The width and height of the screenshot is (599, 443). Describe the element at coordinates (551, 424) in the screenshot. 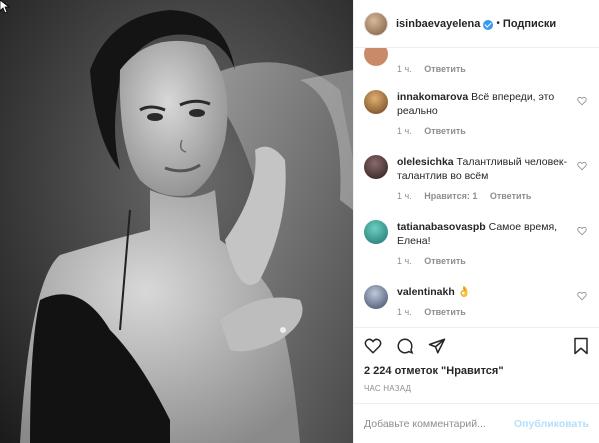

I see `publish-button: Опубликовать` at that location.